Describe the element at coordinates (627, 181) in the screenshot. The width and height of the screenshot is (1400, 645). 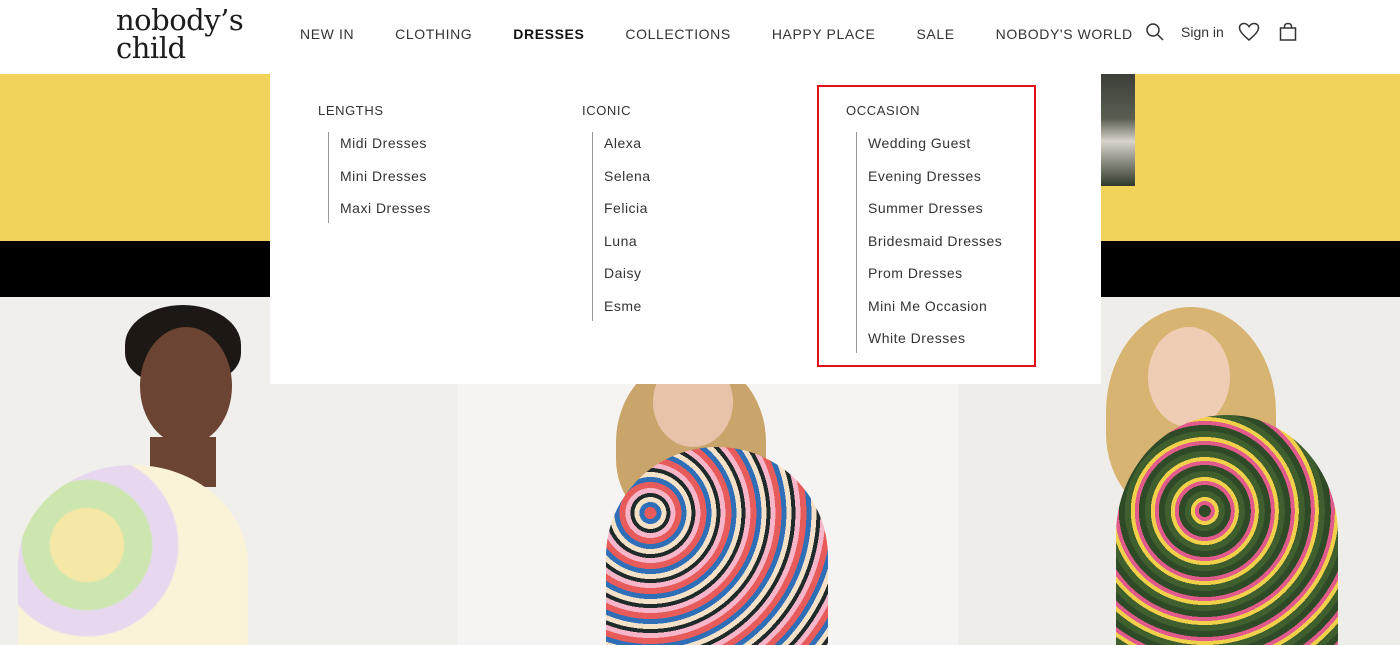
I see `menu-link-selena: Selena` at that location.